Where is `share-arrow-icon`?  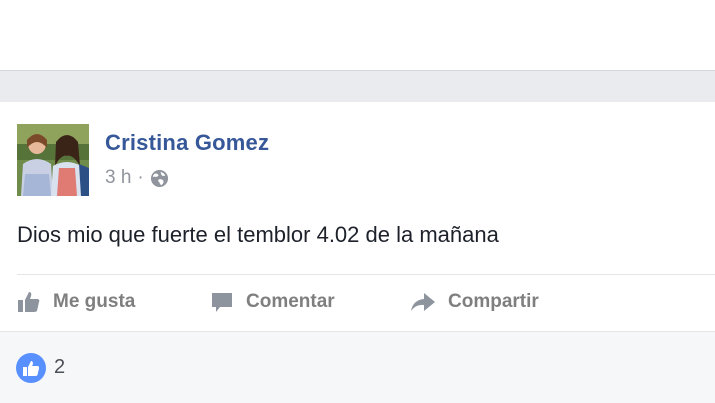 share-arrow-icon is located at coordinates (429, 302).